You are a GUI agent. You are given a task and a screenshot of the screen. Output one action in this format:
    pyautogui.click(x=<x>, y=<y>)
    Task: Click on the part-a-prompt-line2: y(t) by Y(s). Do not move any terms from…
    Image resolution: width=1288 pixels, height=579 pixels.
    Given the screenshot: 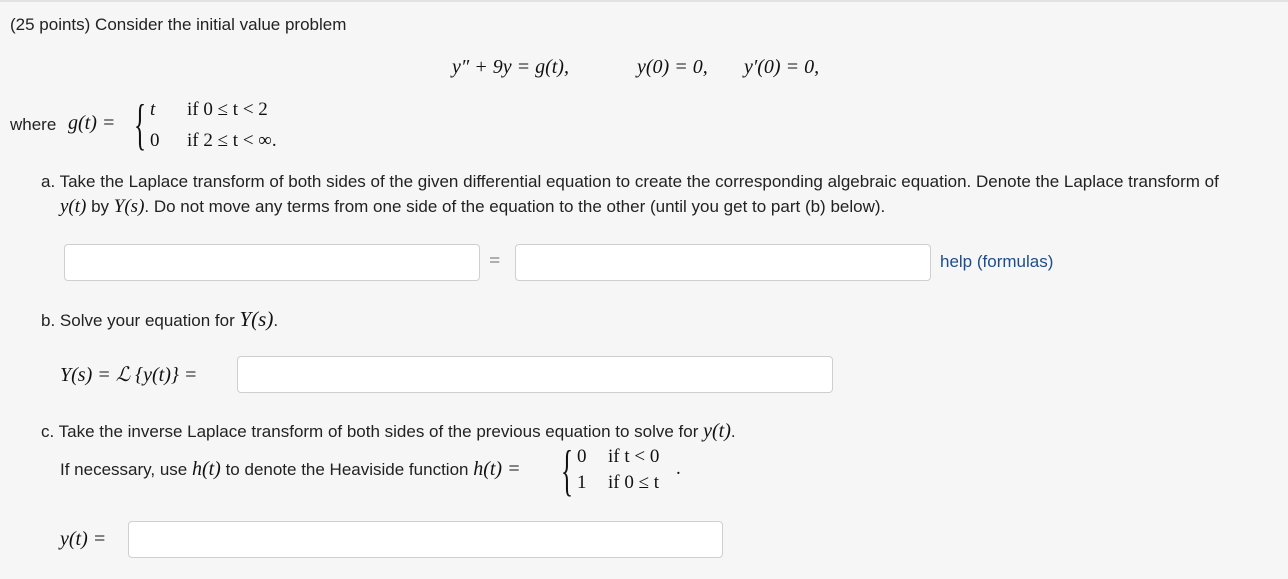 What is the action you would take?
    pyautogui.click(x=472, y=207)
    